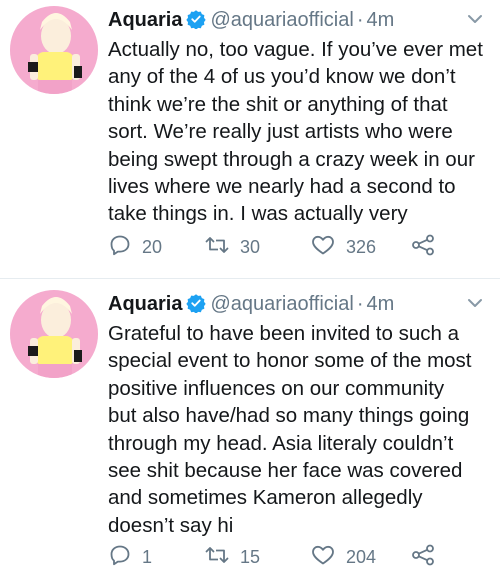  Describe the element at coordinates (276, 388) in the screenshot. I see `tweet-text-line: positive influences on our community` at that location.